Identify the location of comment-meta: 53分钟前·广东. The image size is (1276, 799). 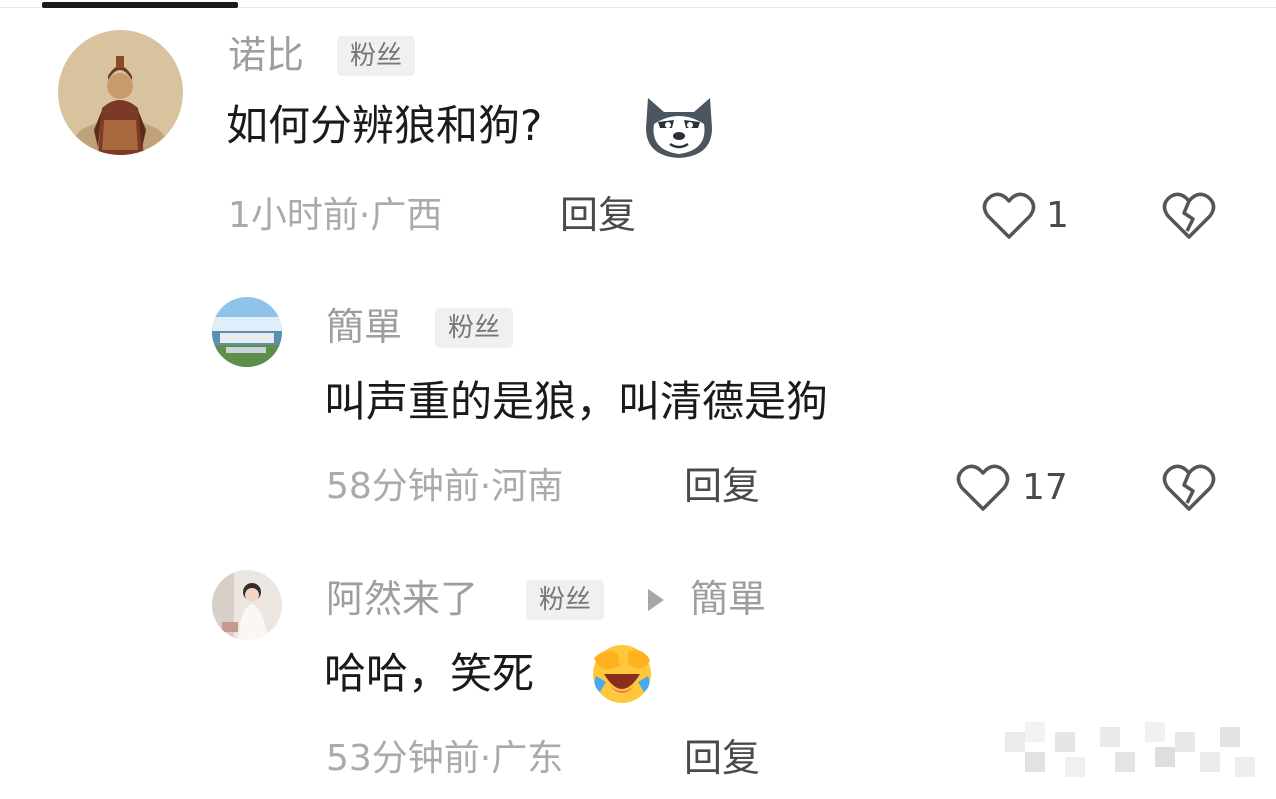
(445, 758).